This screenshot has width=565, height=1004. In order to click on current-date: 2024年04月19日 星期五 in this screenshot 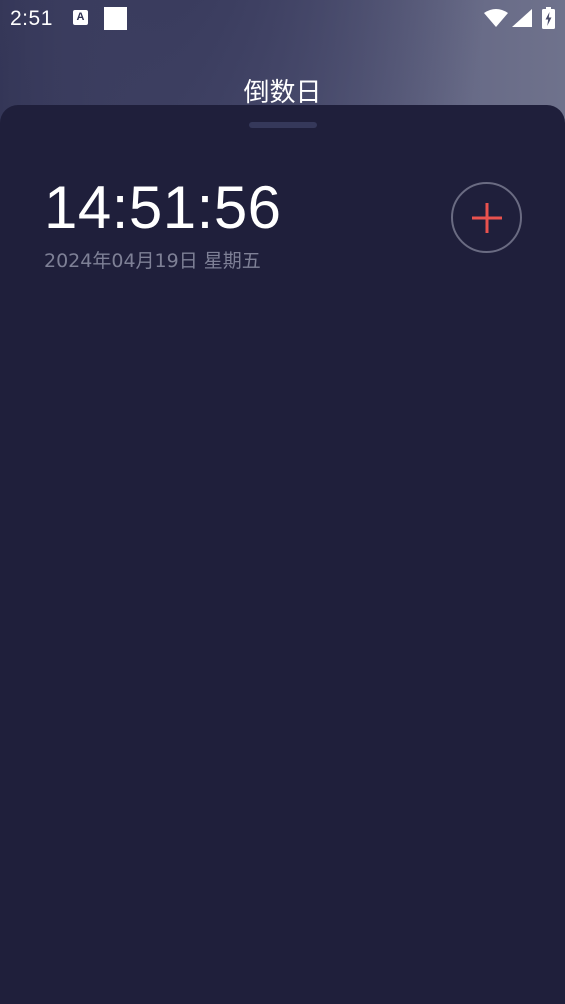, I will do `click(152, 261)`.